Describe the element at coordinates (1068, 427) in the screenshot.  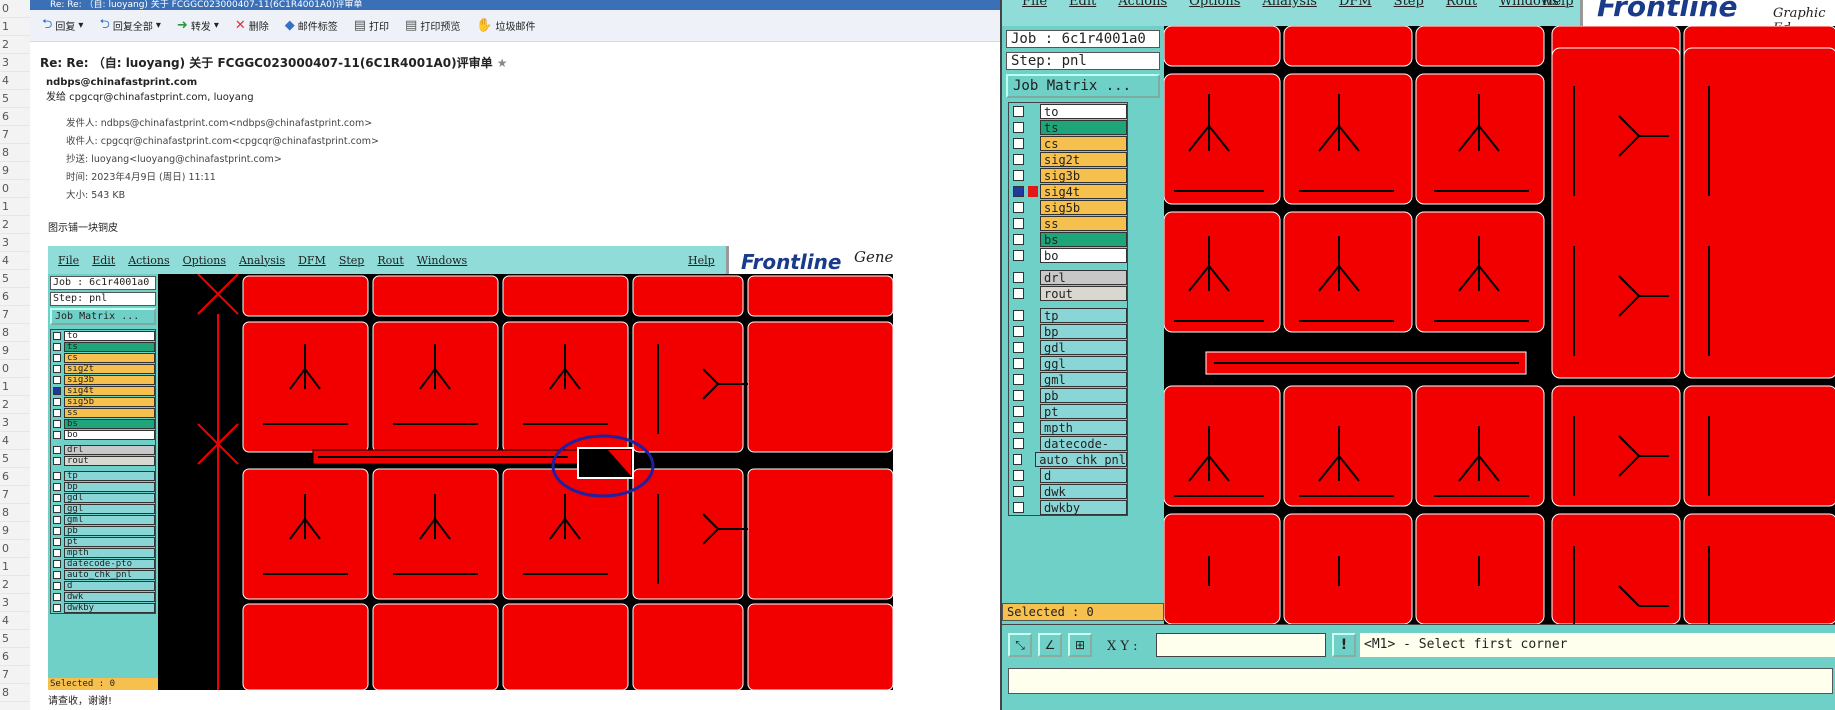
I see `gen-layer-row: mpth` at that location.